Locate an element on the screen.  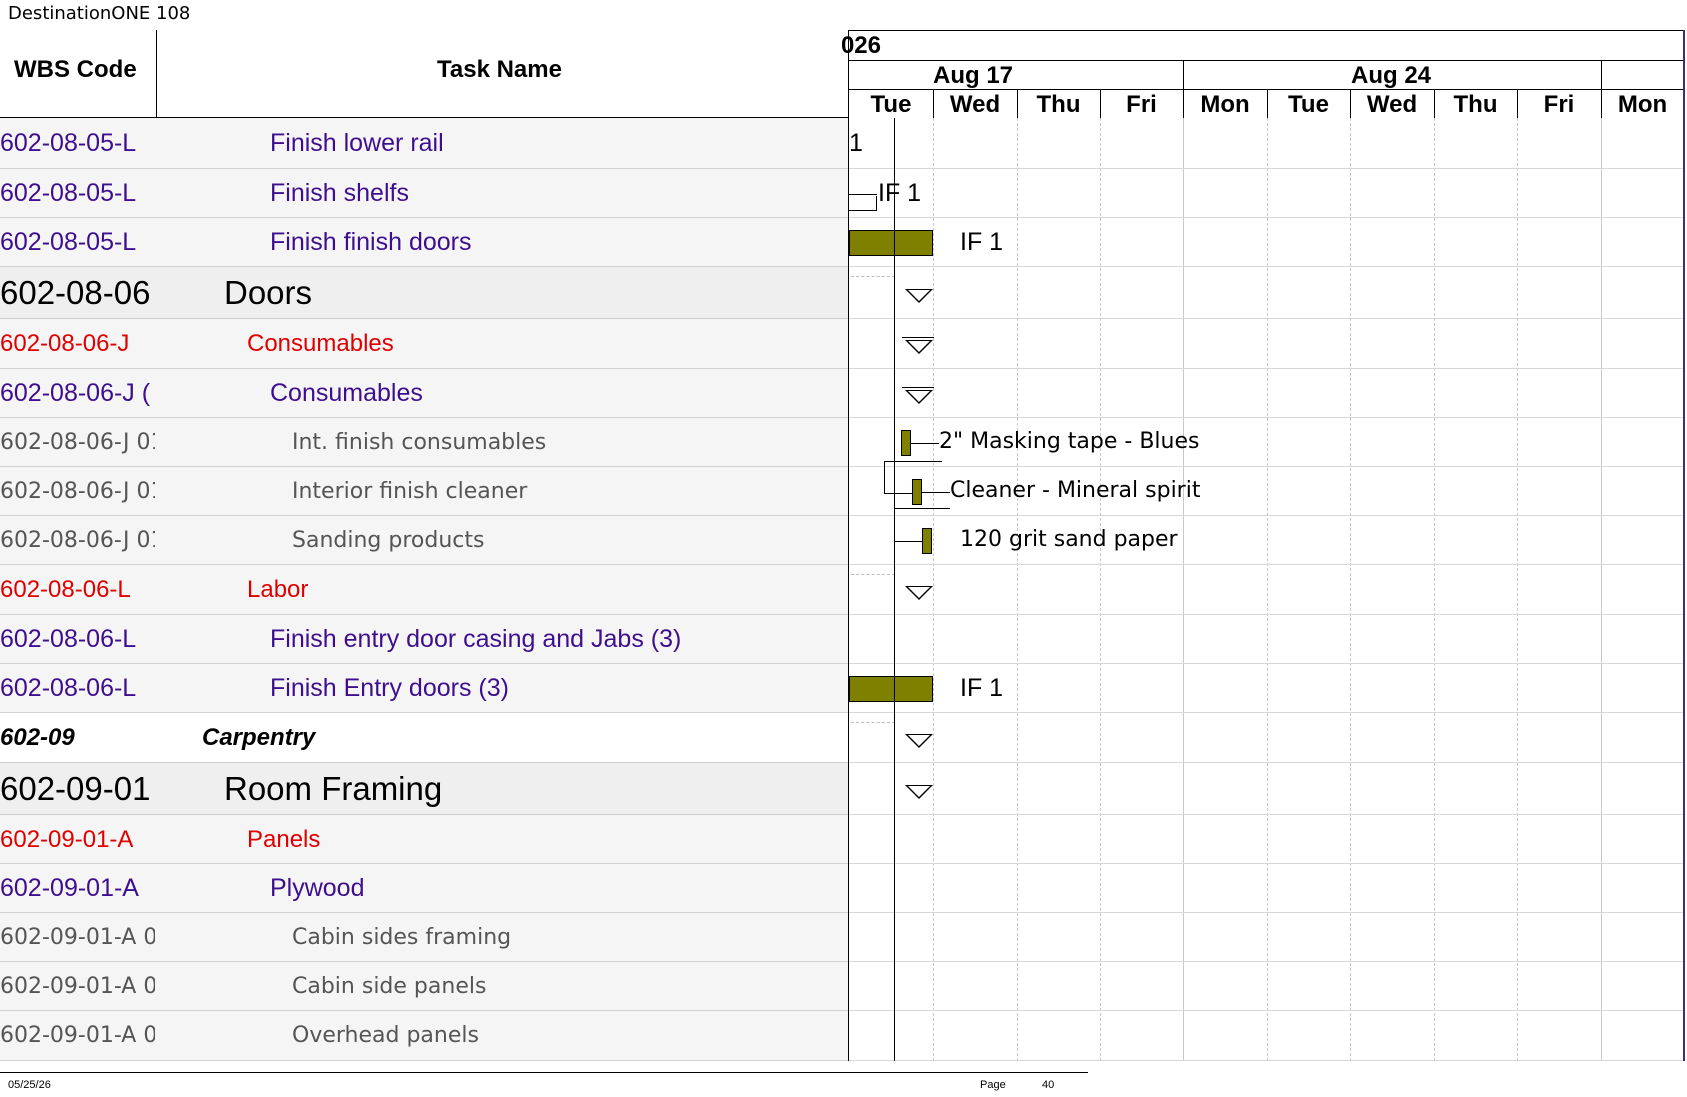
table-row: 602-09-01-A 0 Overhead panels is located at coordinates (424, 1036).